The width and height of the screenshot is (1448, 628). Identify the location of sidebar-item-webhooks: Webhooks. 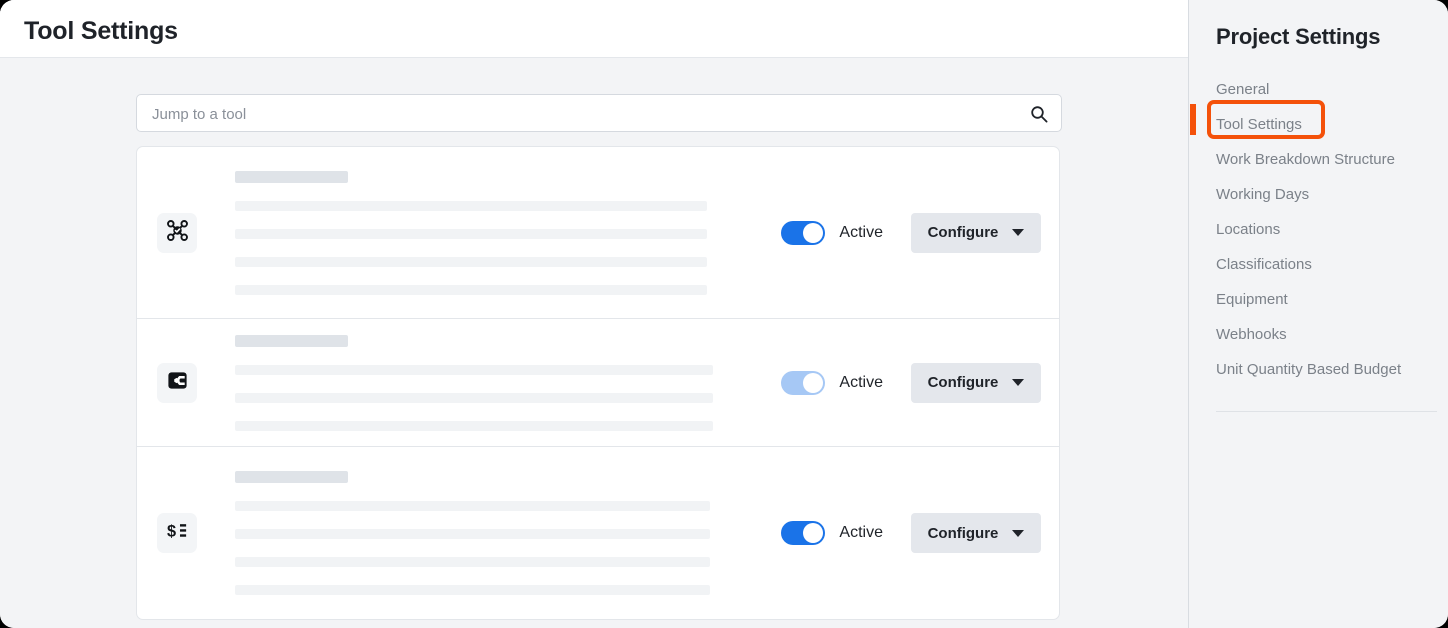
(1319, 334).